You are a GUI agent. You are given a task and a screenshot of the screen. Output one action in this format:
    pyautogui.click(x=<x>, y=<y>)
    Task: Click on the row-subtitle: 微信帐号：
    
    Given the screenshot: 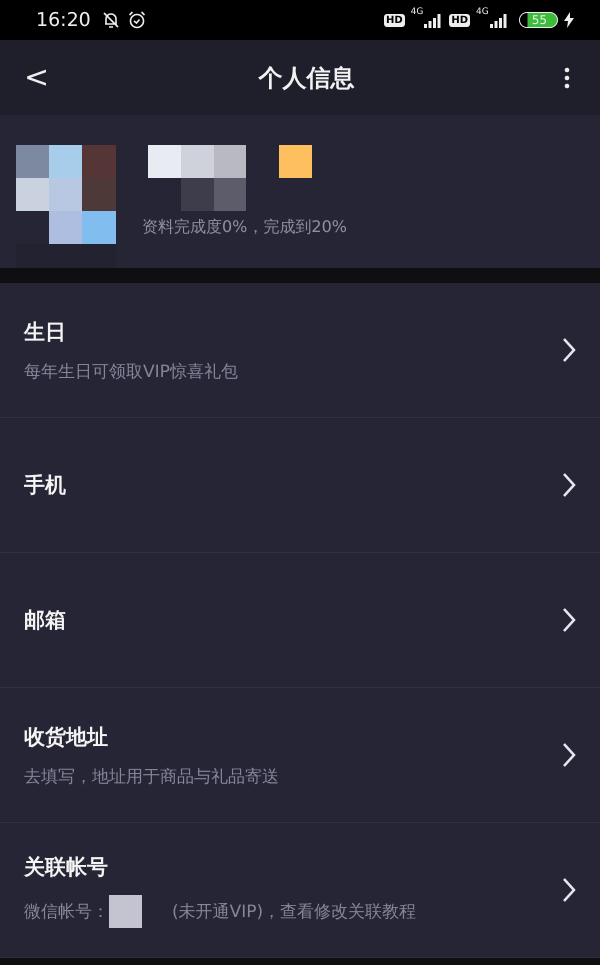 What is the action you would take?
    pyautogui.click(x=66, y=911)
    